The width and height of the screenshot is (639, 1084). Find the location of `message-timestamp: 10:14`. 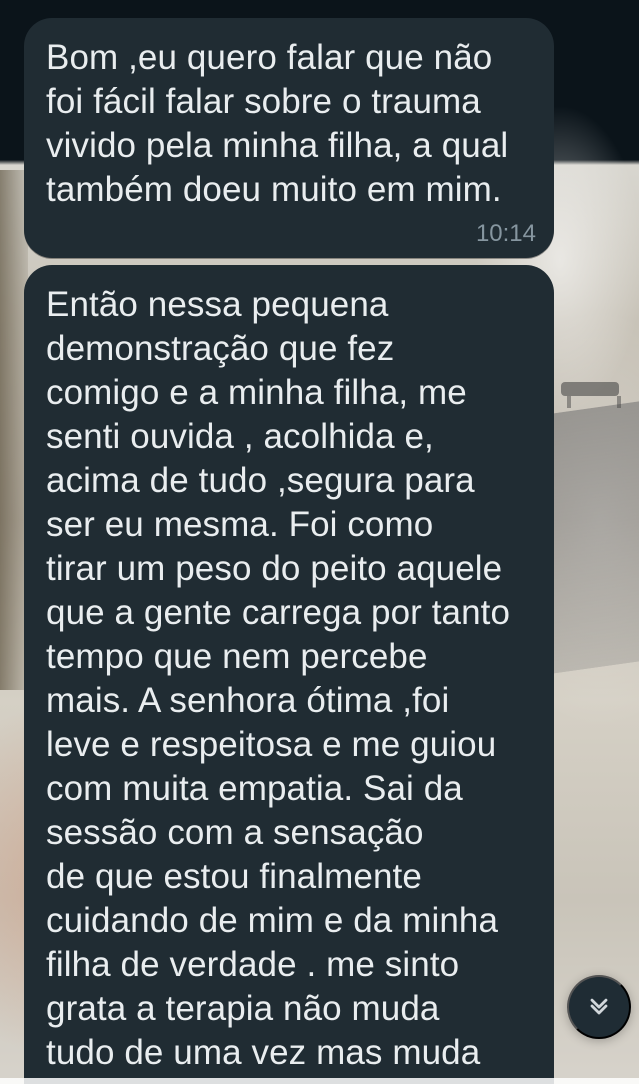

message-timestamp: 10:14 is located at coordinates (505, 233).